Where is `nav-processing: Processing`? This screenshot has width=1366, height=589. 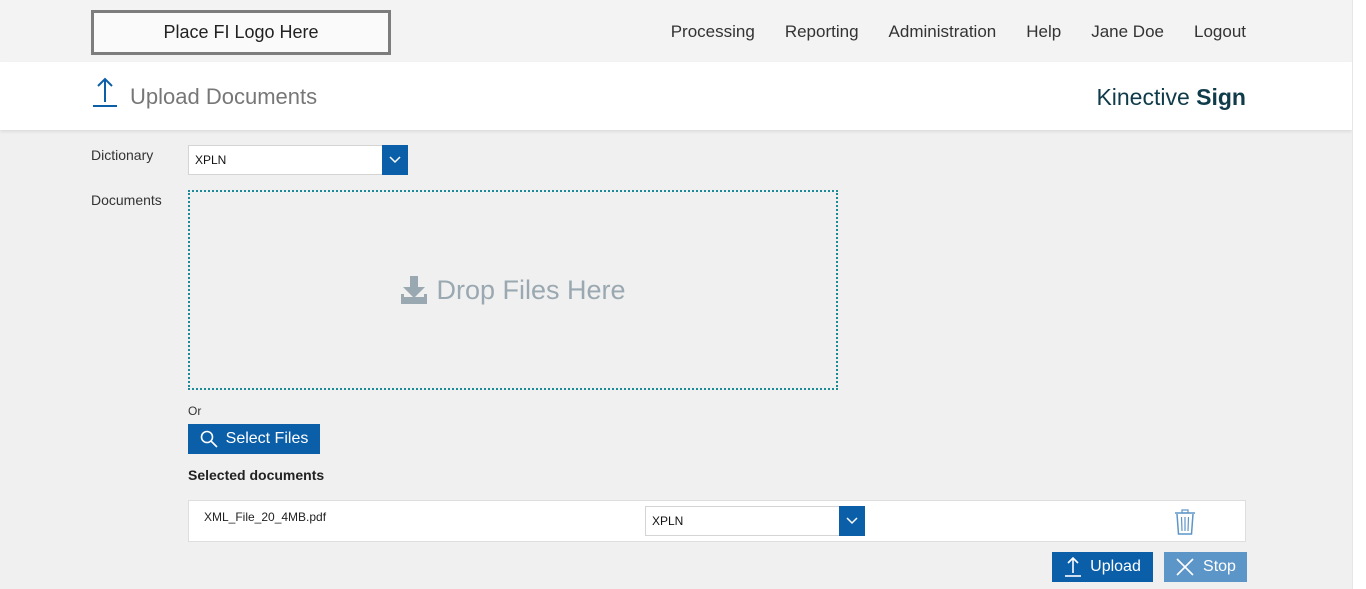 nav-processing: Processing is located at coordinates (713, 32).